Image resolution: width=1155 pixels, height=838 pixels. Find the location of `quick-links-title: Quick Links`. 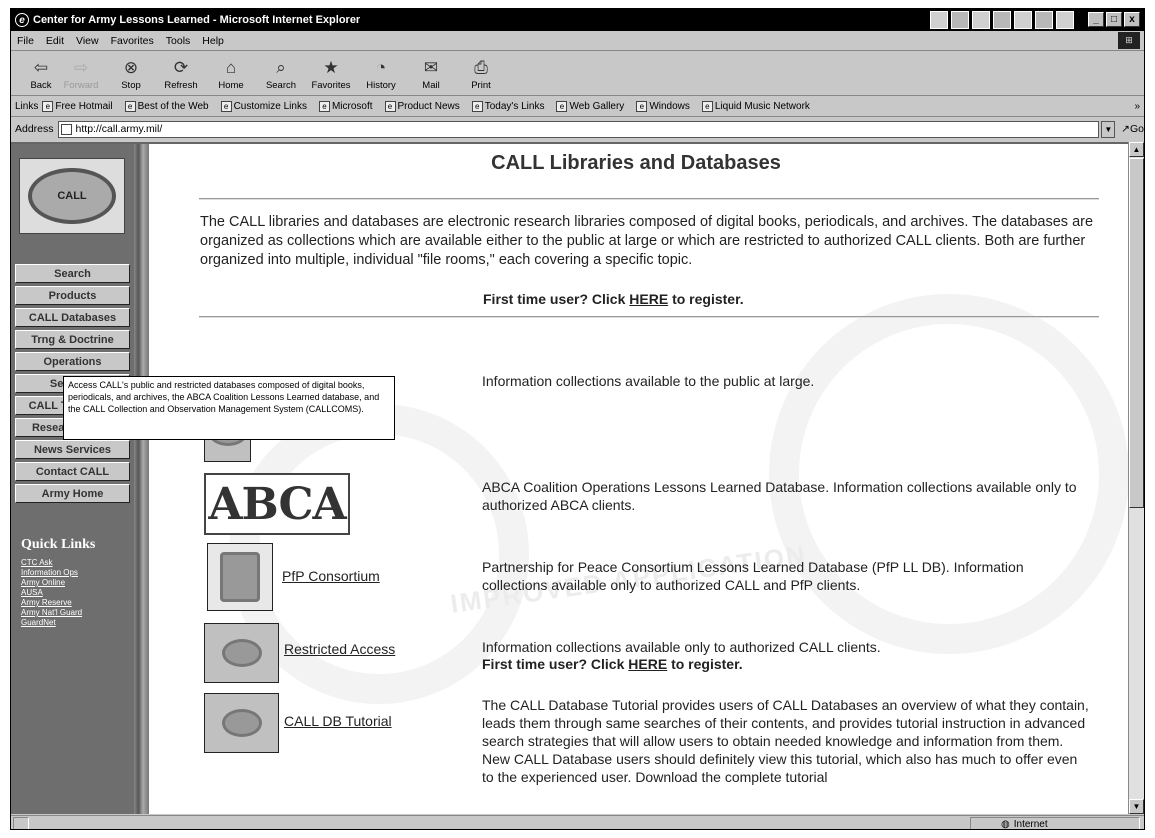

quick-links-title: Quick Links is located at coordinates (58, 544).